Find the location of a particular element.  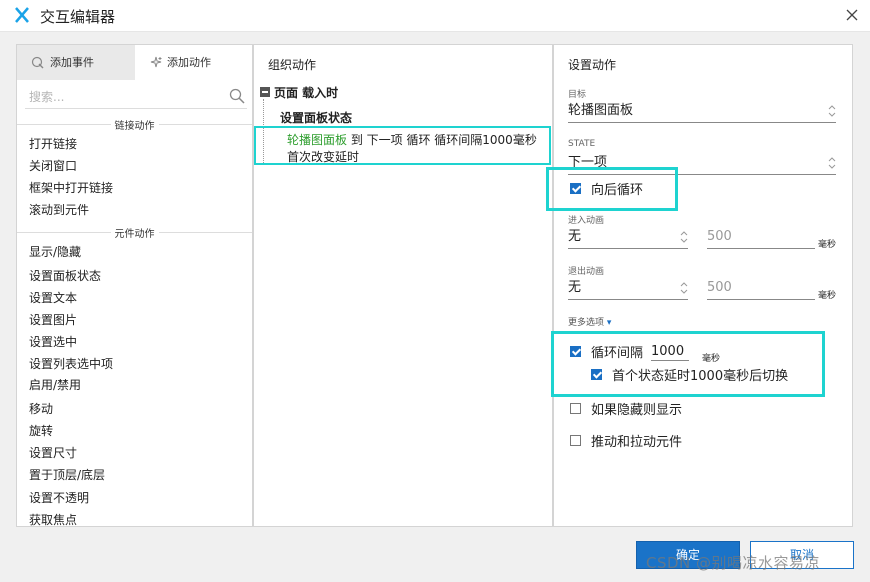

exit-anim-value: 无 is located at coordinates (575, 287).